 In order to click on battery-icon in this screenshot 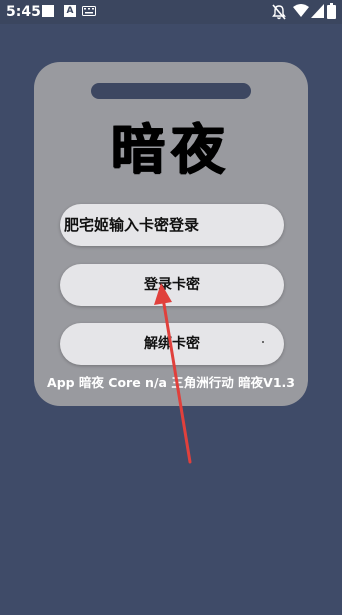, I will do `click(331, 11)`.